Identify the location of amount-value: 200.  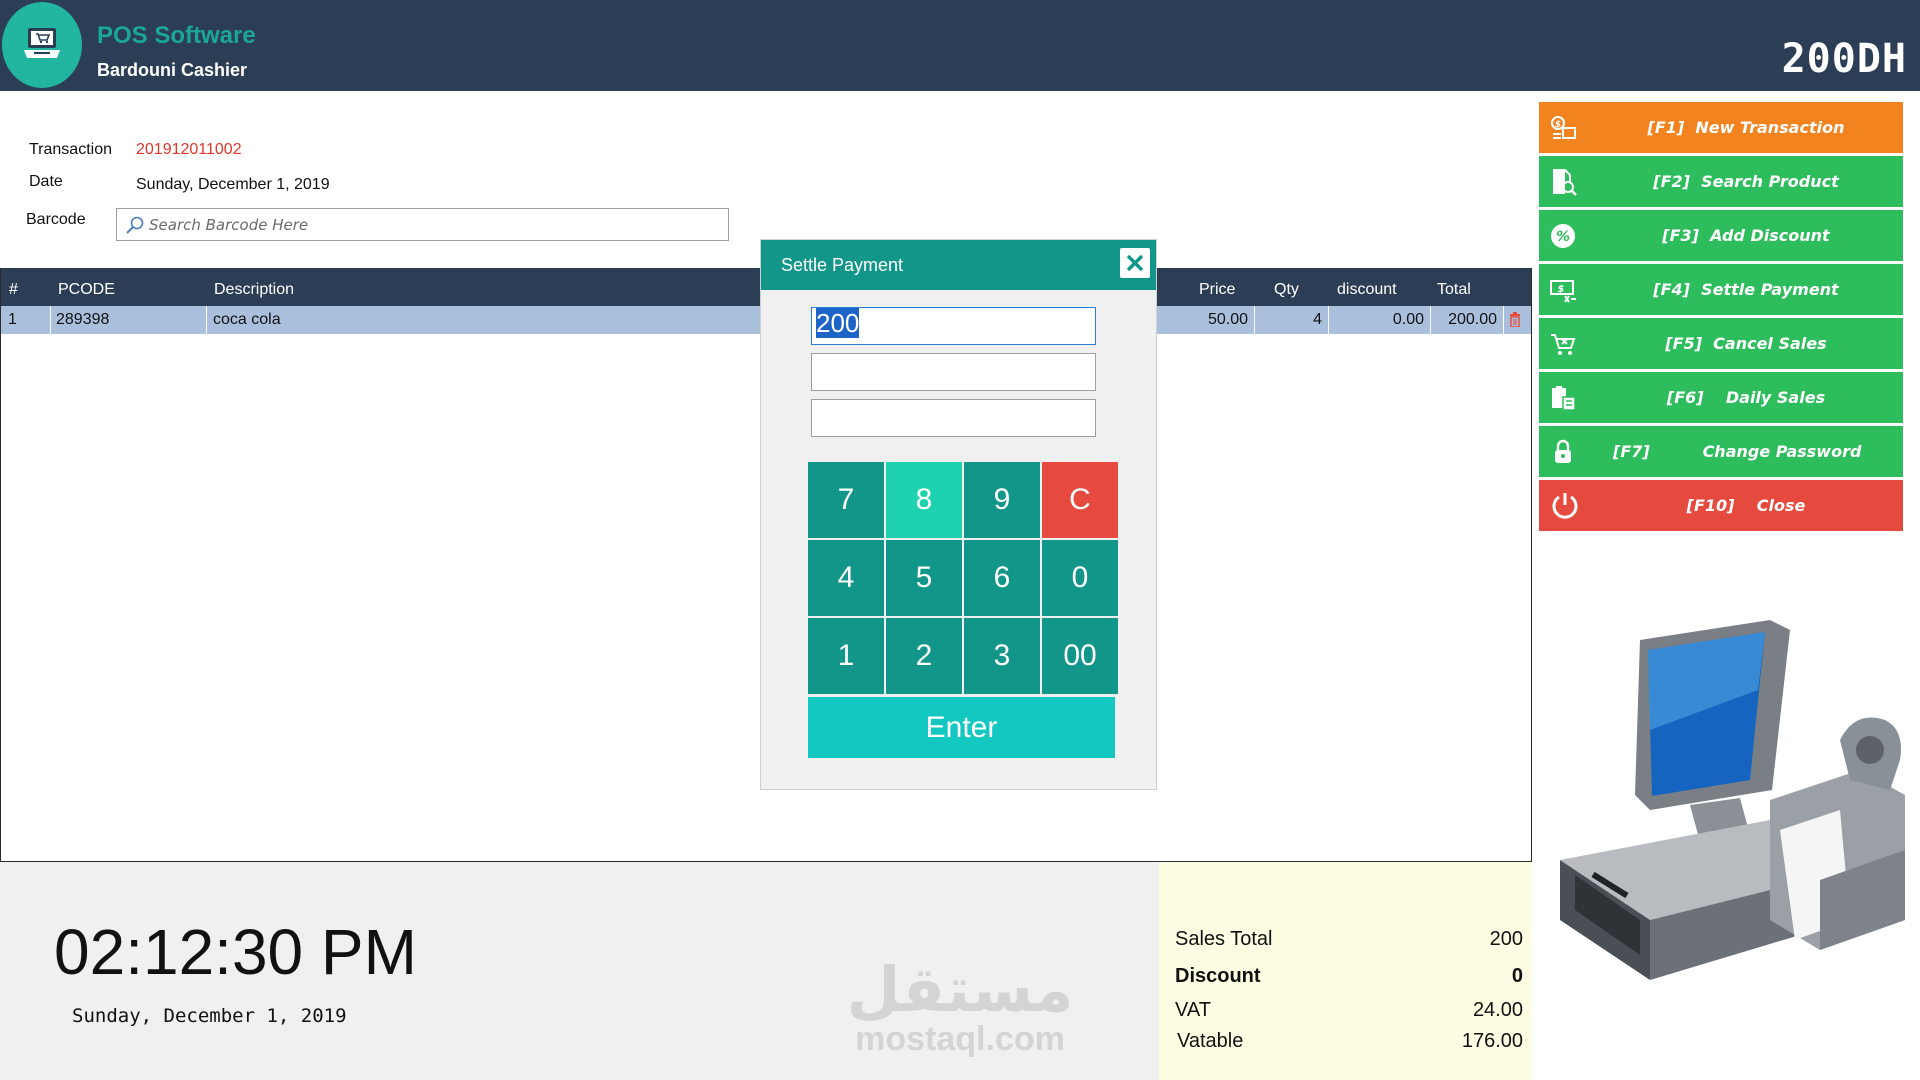
(838, 323).